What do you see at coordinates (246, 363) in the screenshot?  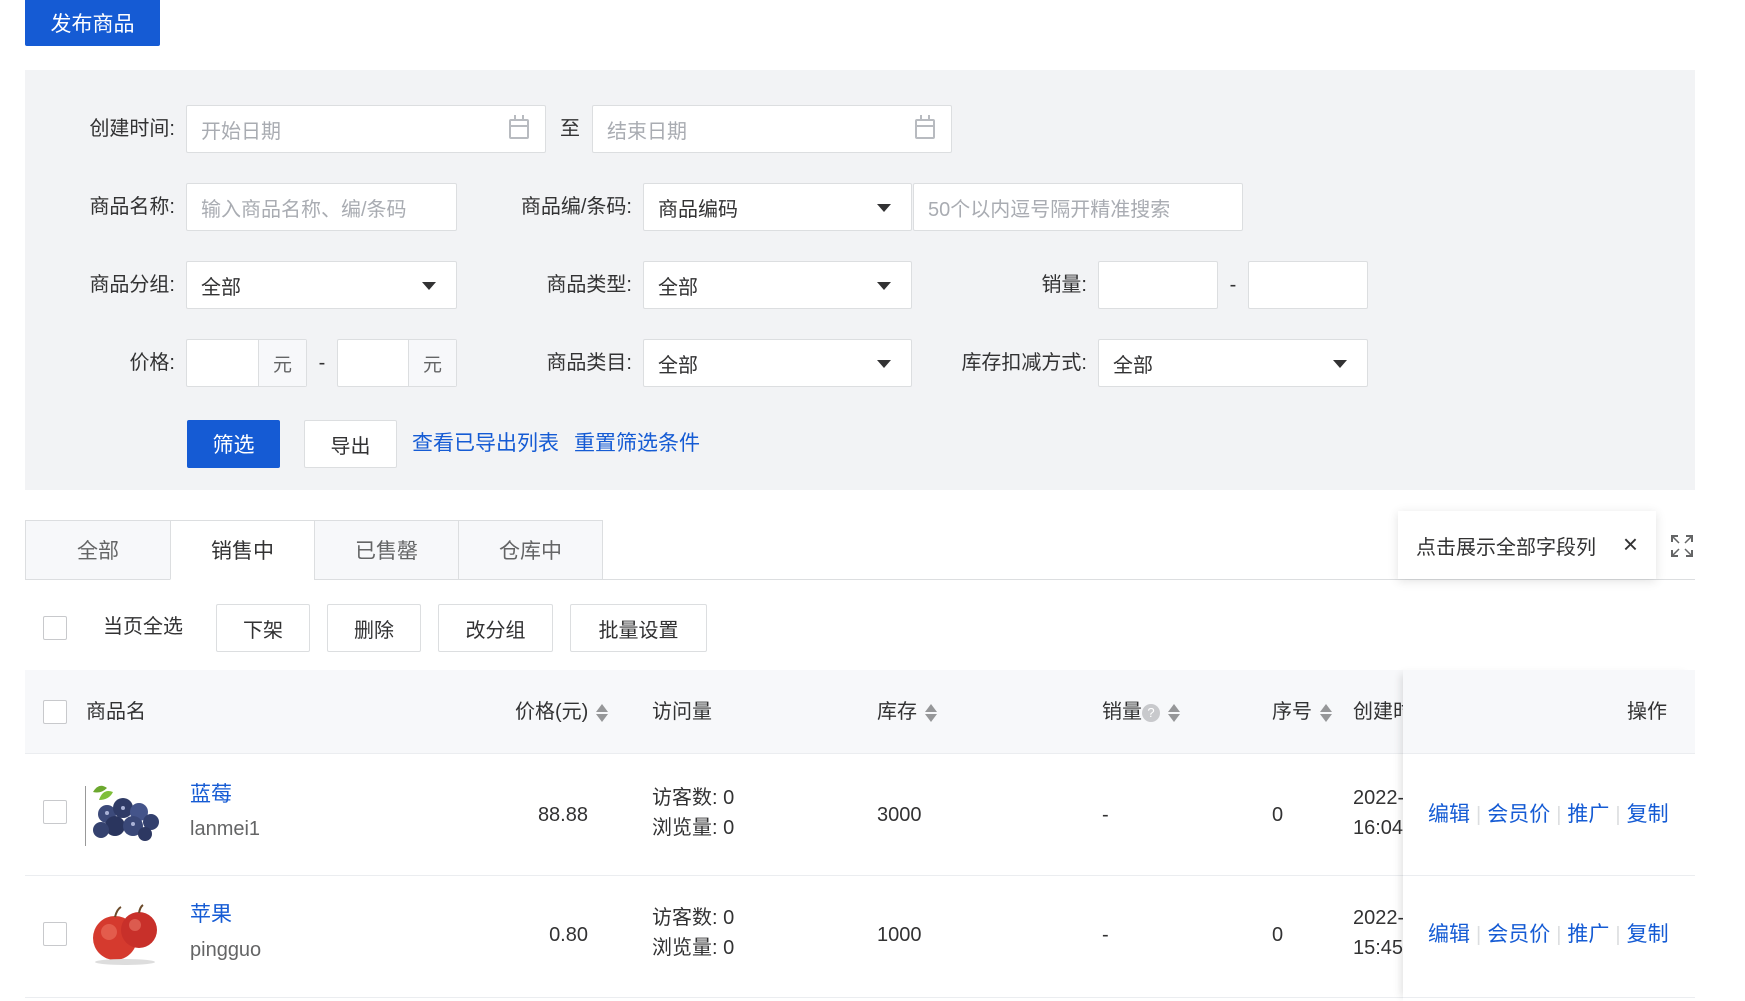 I see `price-min-input: 元` at bounding box center [246, 363].